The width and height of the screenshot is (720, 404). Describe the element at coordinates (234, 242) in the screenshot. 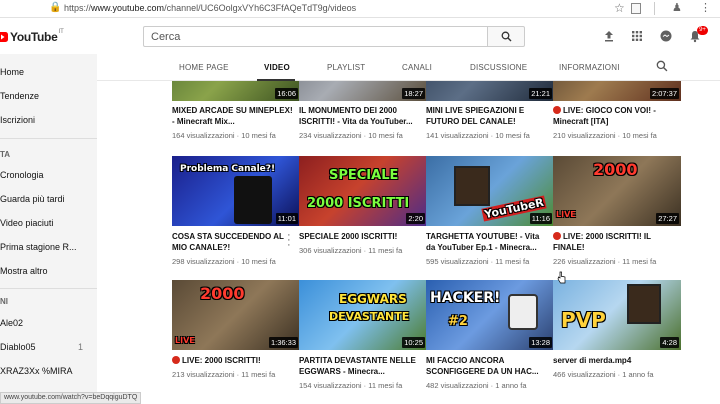

I see `video-title: COSA STA SUCCEDENDO AL MIO CANALE?!` at that location.